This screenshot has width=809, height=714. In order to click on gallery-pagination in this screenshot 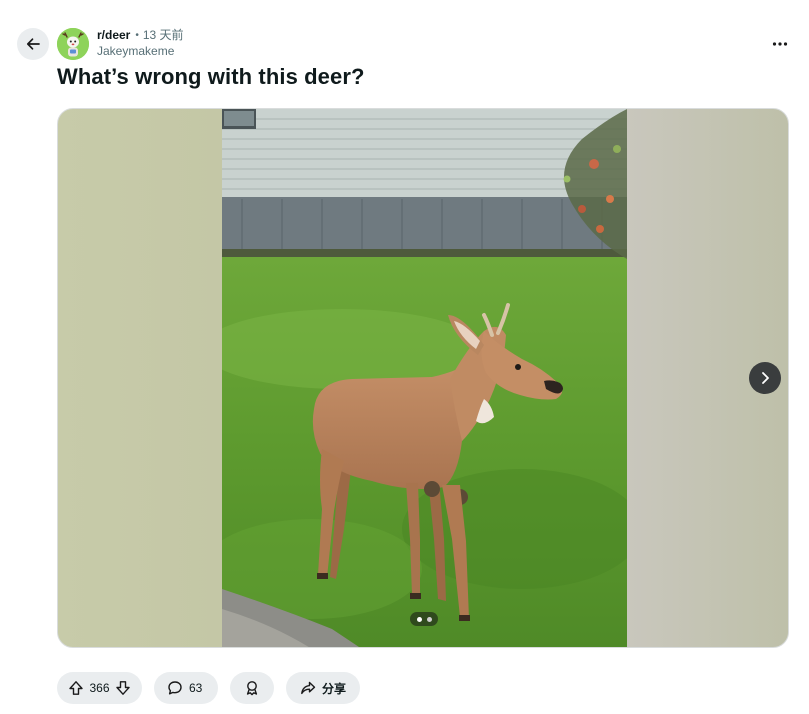, I will do `click(424, 619)`.